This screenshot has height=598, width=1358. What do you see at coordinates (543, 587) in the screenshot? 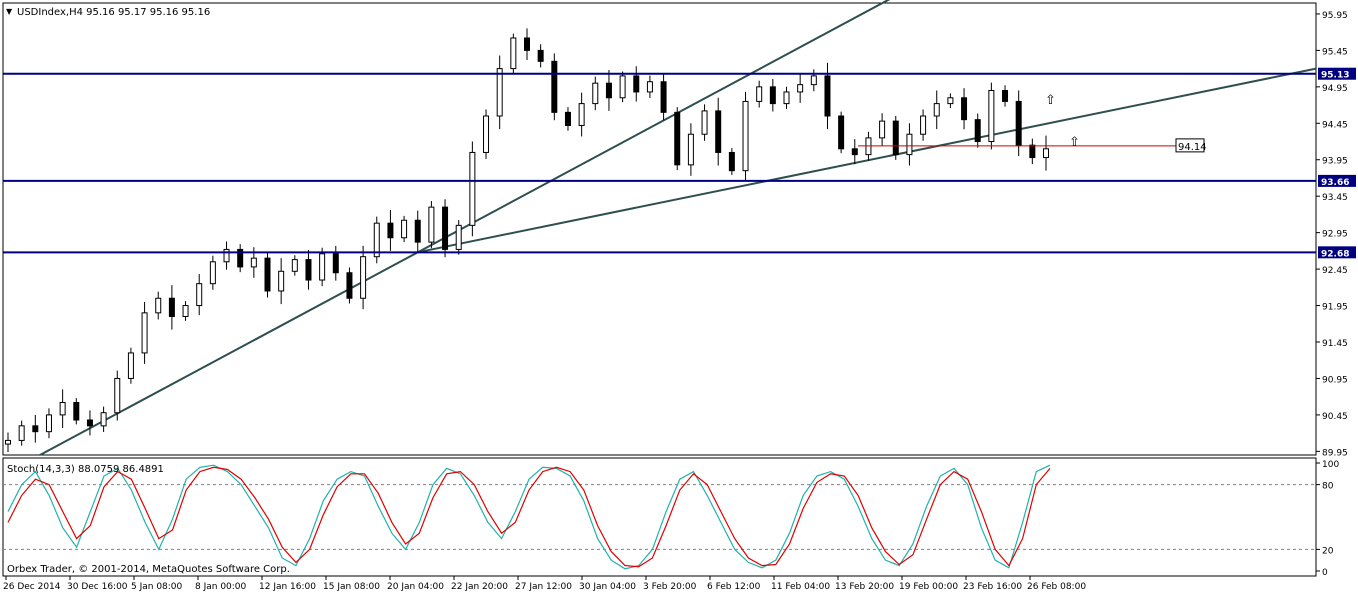
I see `time-tick-label: 27 Jan 12:00` at bounding box center [543, 587].